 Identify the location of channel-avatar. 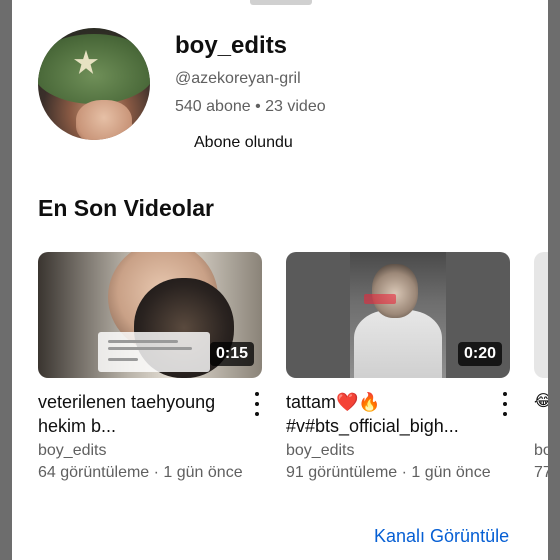
(94, 84).